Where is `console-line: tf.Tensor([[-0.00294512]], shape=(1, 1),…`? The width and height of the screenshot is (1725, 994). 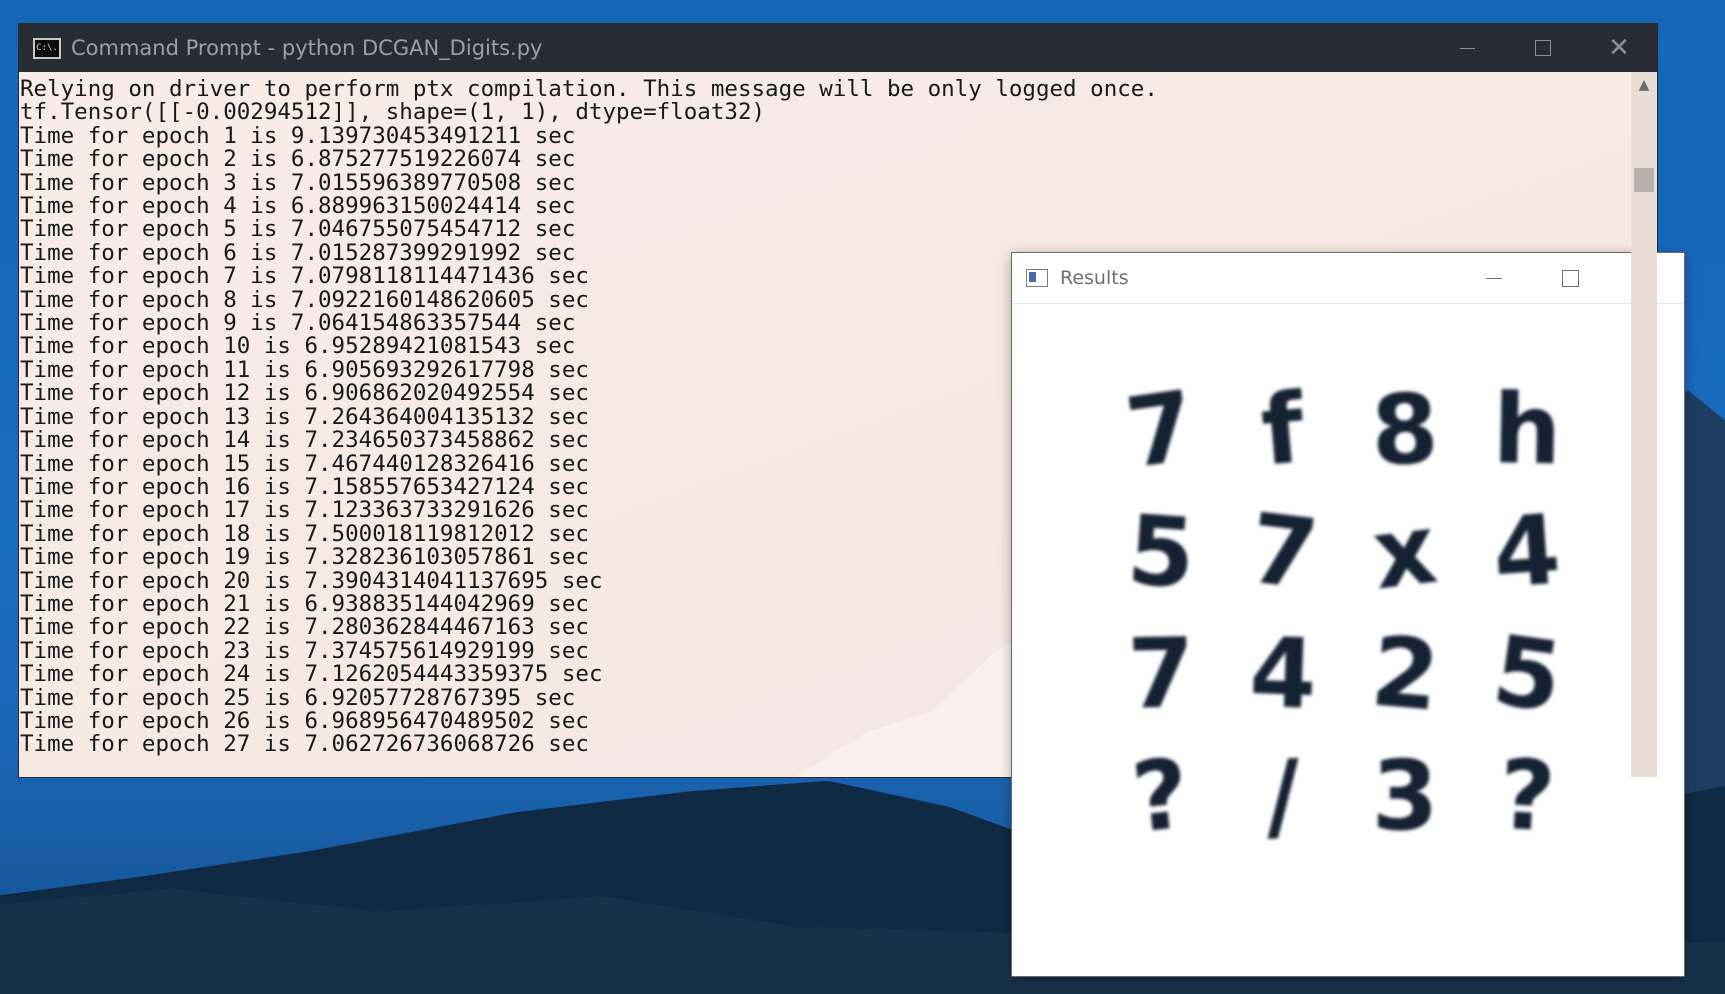
console-line: tf.Tensor([[-0.00294512]], shape=(1, 1),… is located at coordinates (393, 112).